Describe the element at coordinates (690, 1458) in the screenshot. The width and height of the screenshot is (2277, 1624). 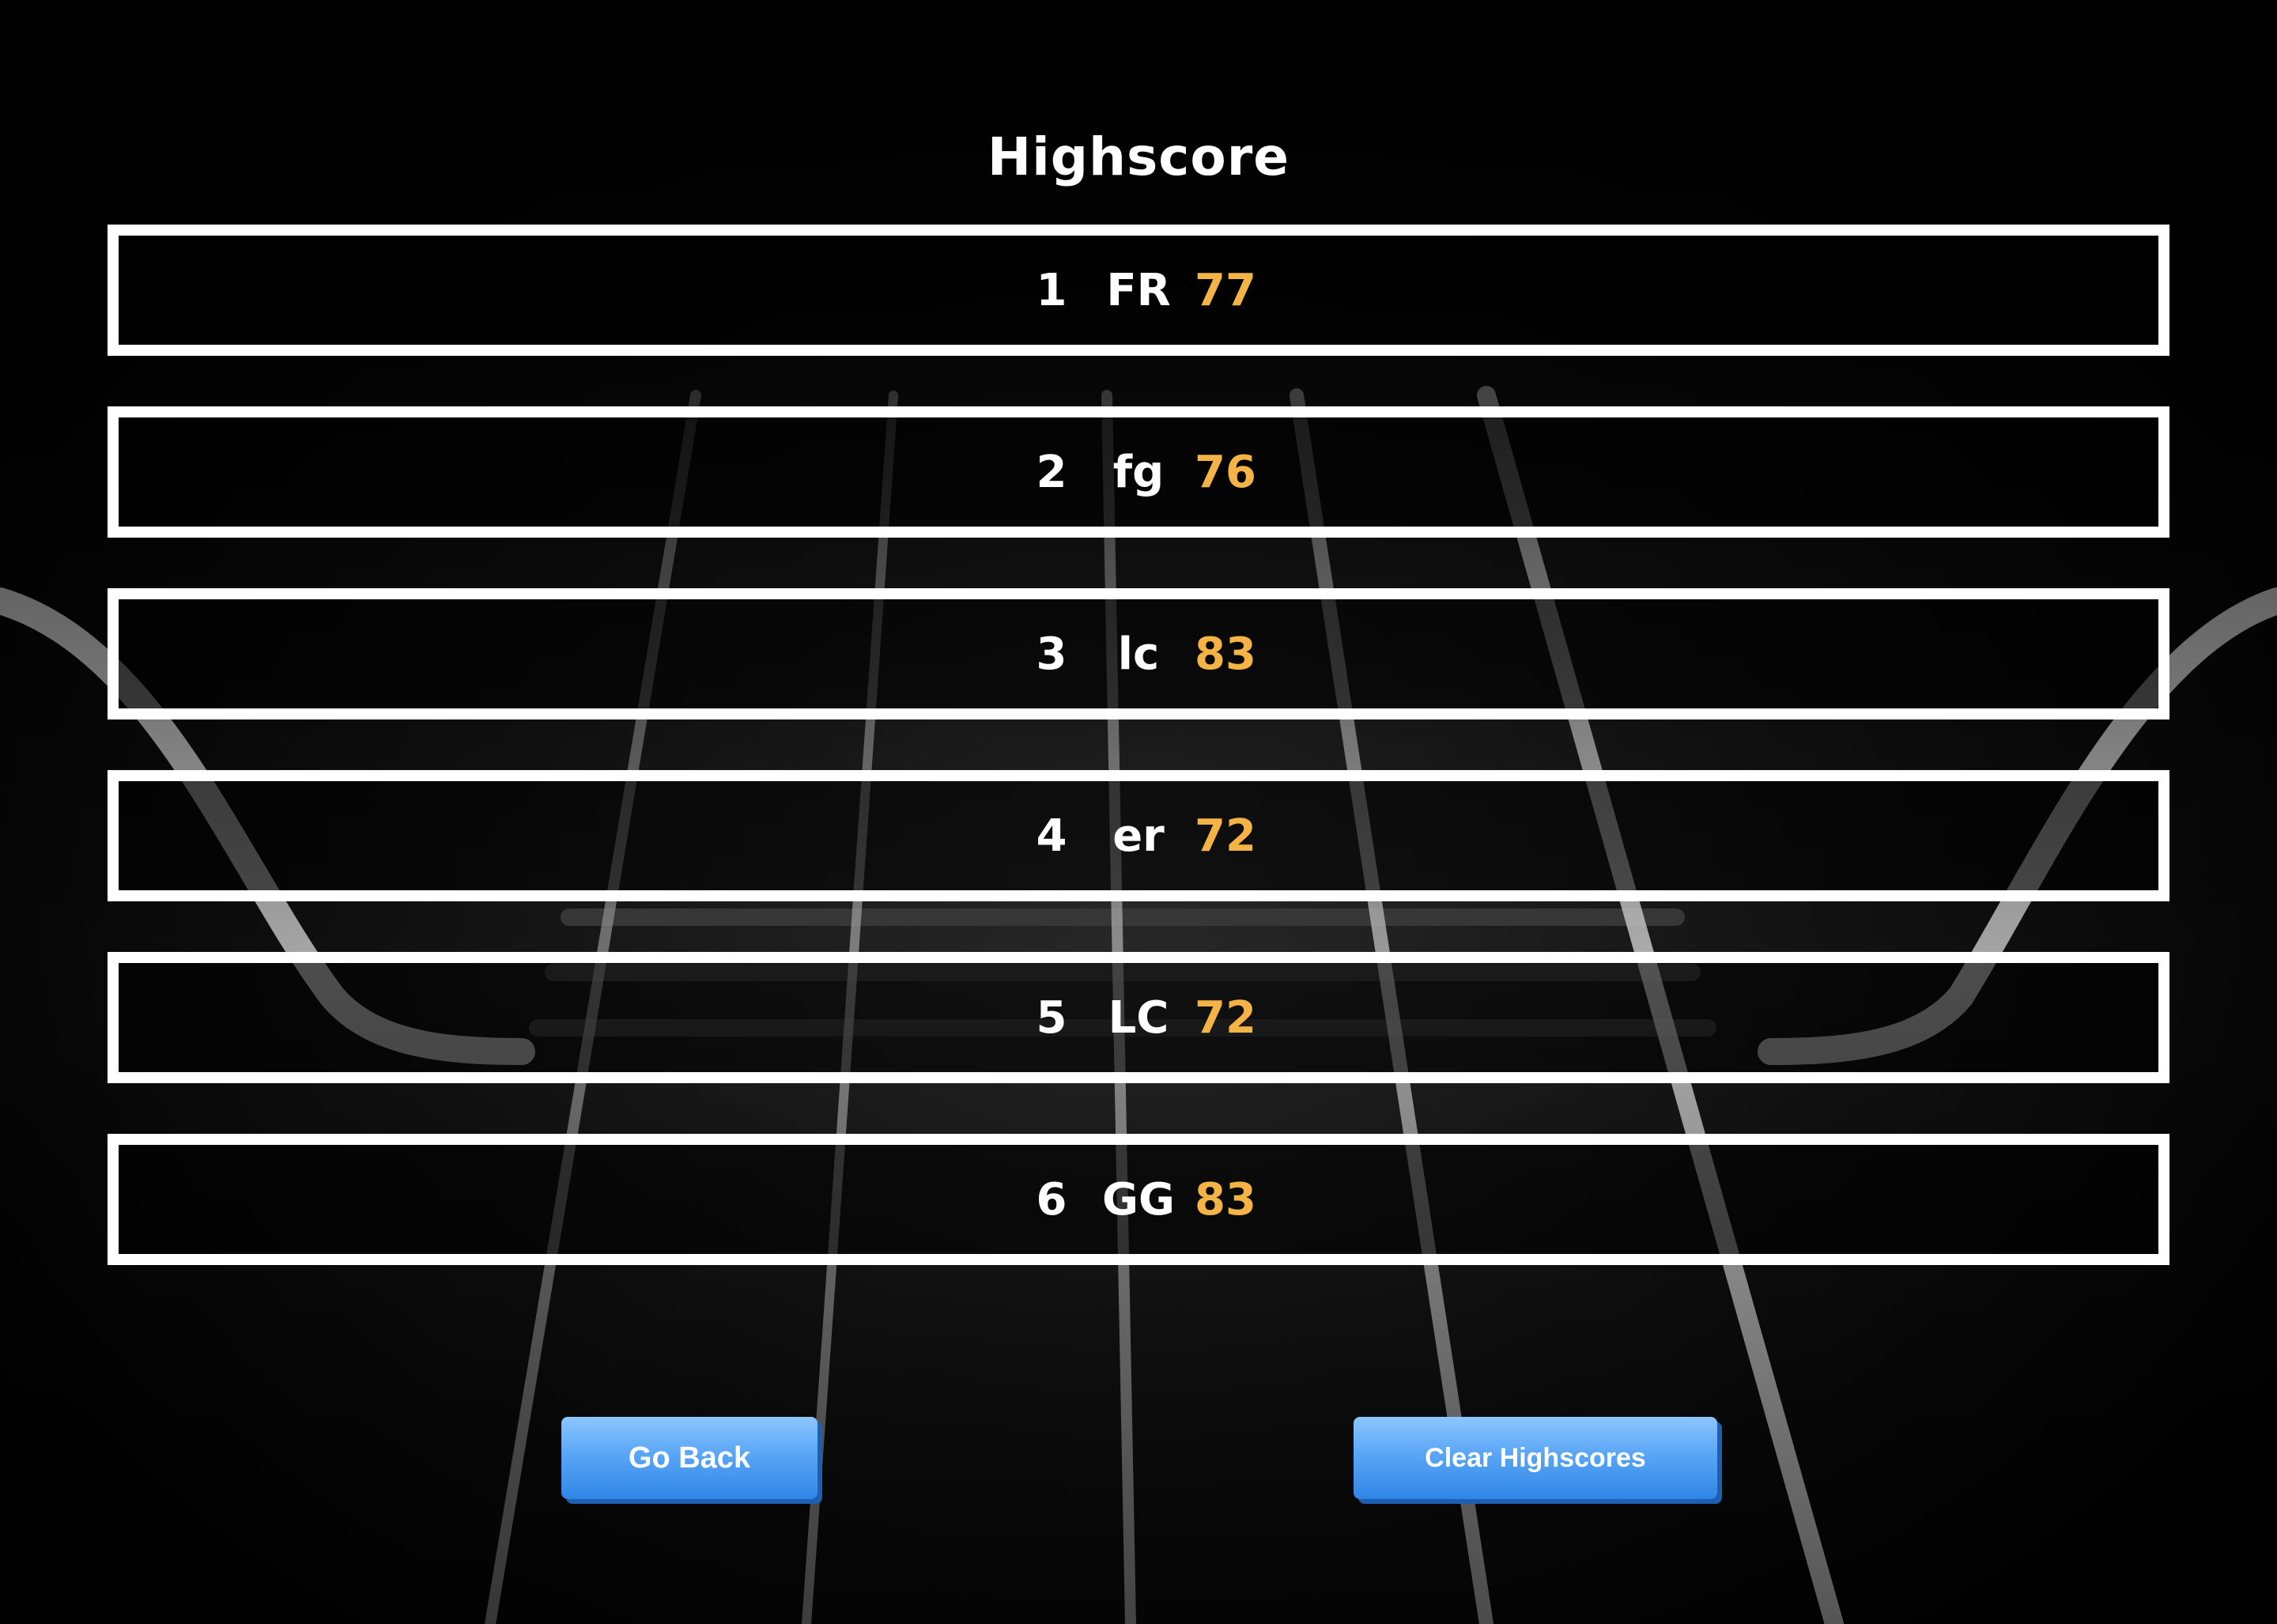
I see `go-back-button: Go Back` at that location.